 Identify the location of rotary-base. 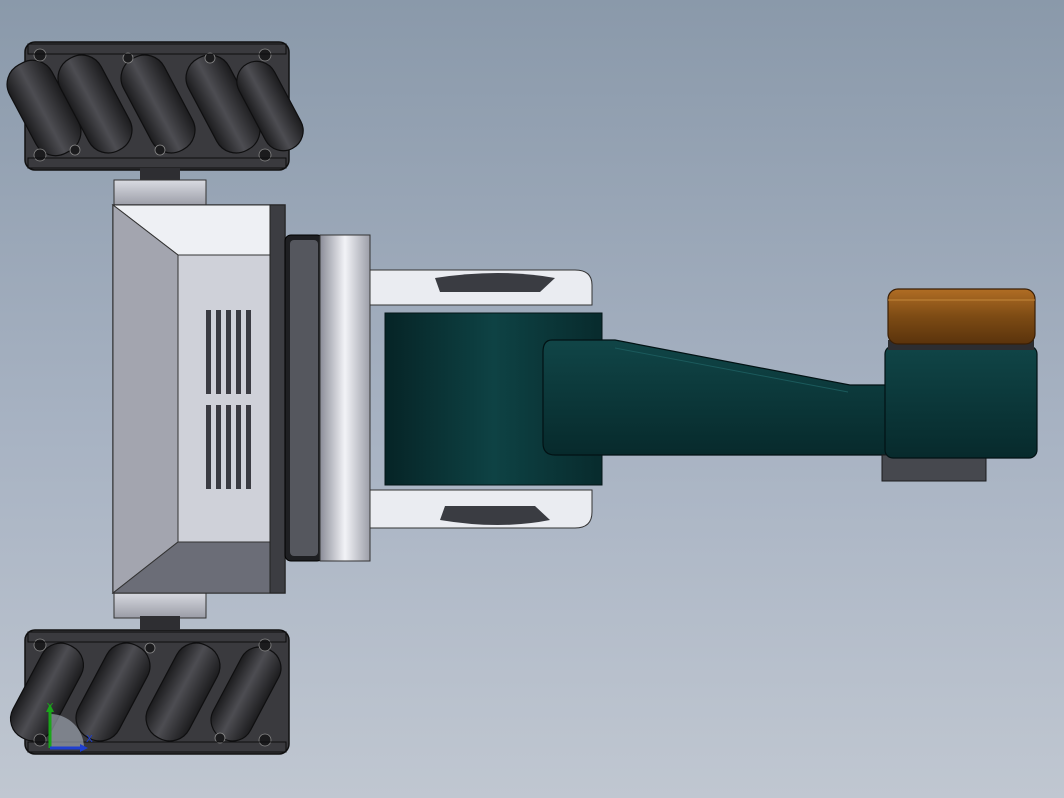
(327, 398).